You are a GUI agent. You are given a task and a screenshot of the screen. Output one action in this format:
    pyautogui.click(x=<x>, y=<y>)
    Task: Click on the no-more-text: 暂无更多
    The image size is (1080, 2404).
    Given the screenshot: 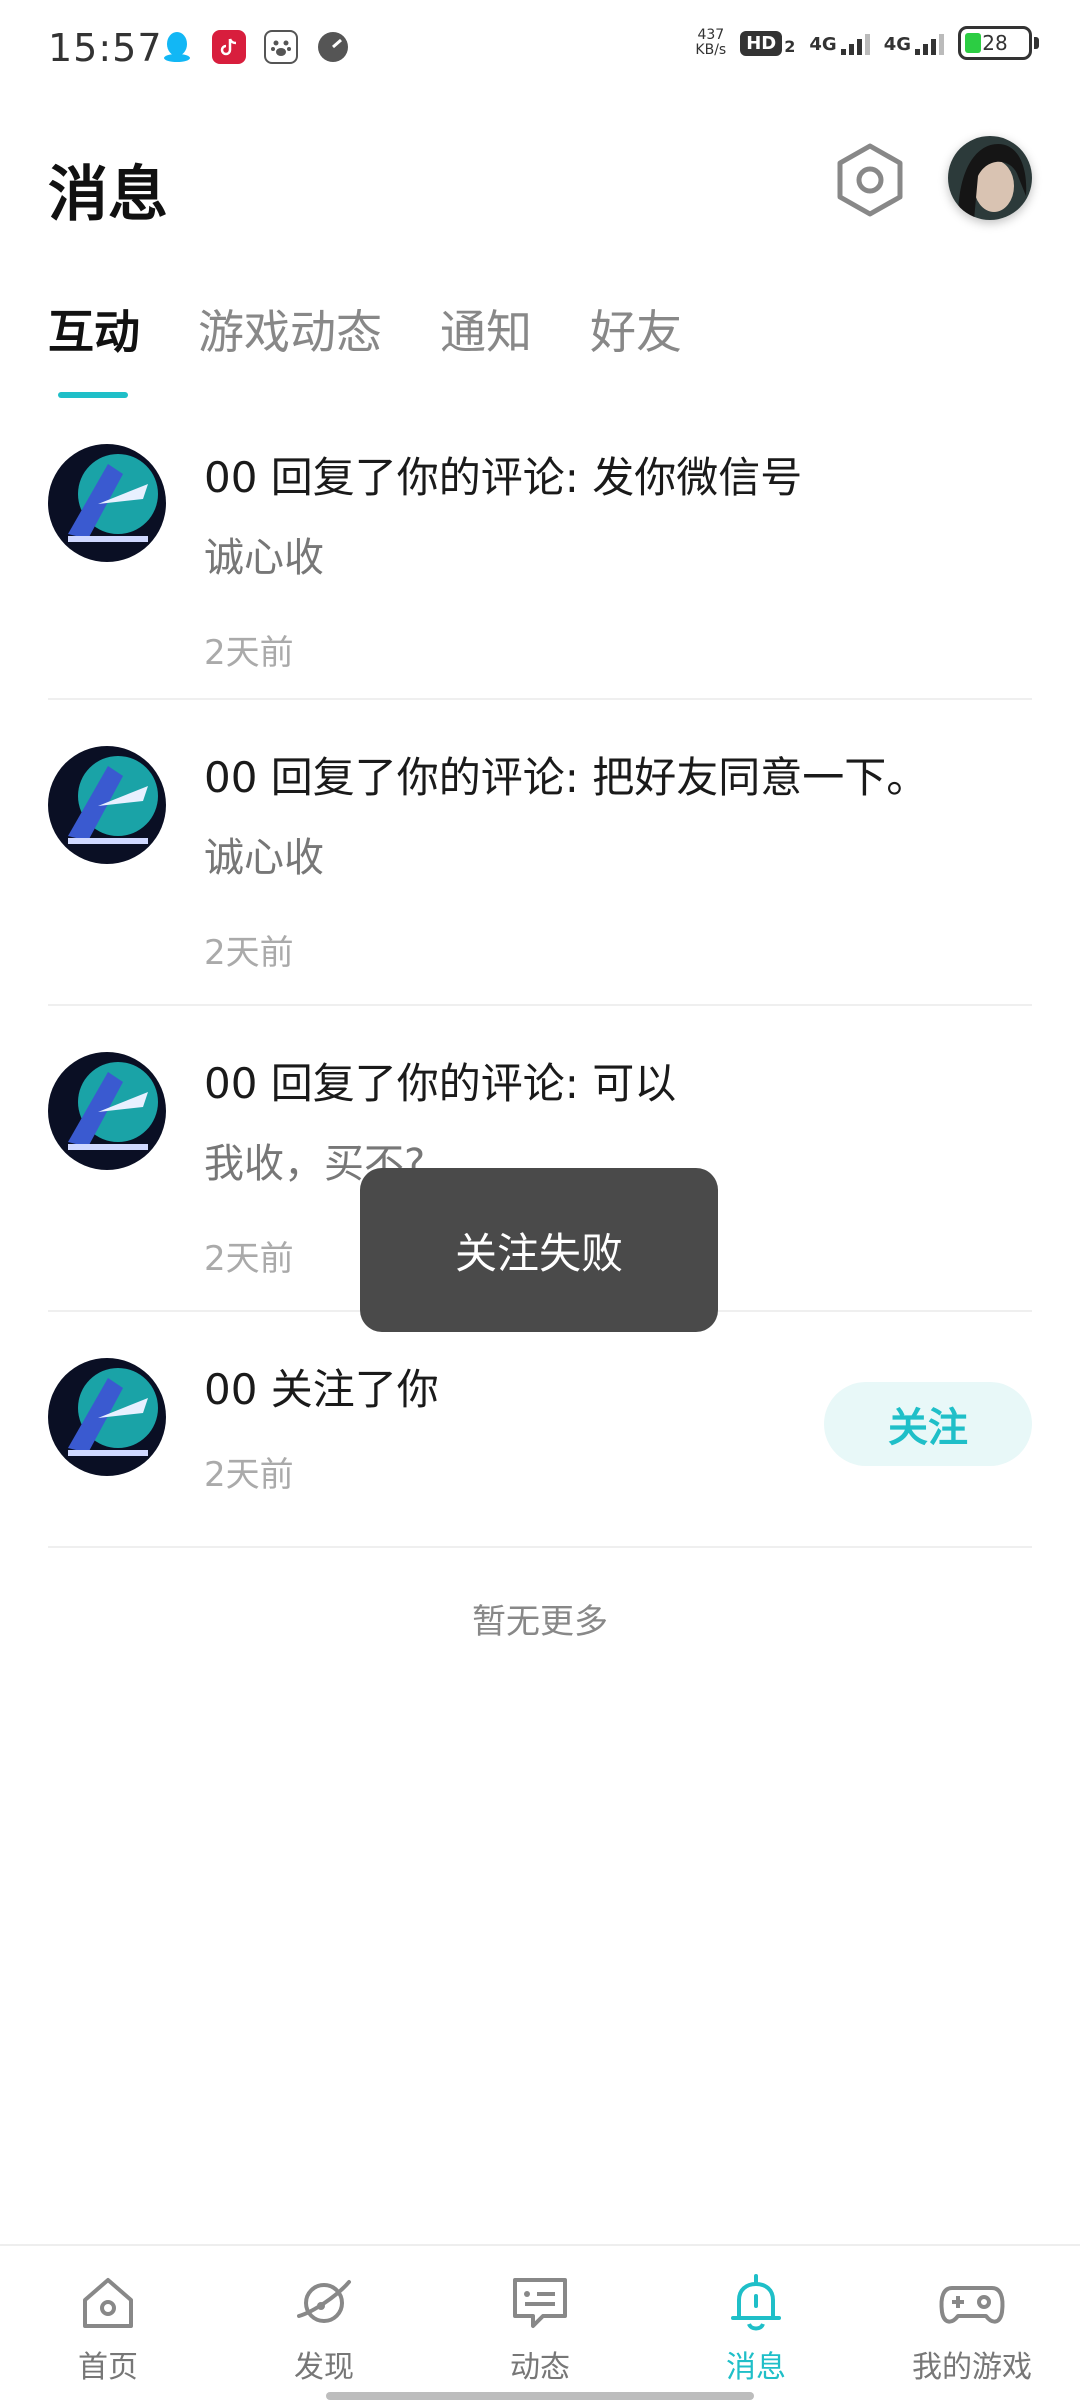 What is the action you would take?
    pyautogui.click(x=540, y=1622)
    